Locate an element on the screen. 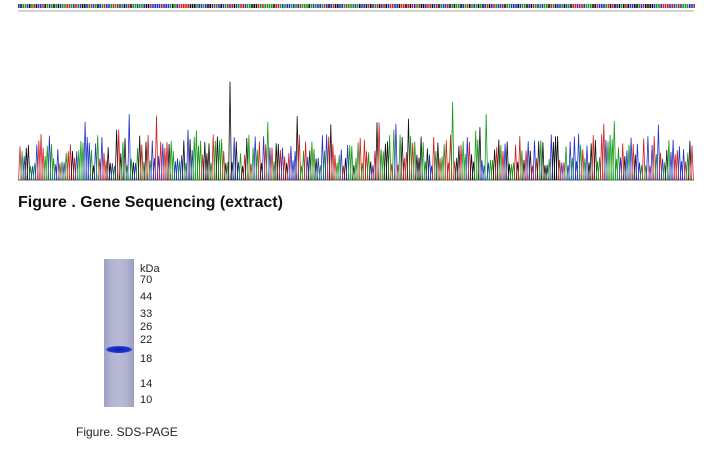 This screenshot has height=457, width=713. sds-page-caption: Figure. SDS-PAGE is located at coordinates (127, 432).